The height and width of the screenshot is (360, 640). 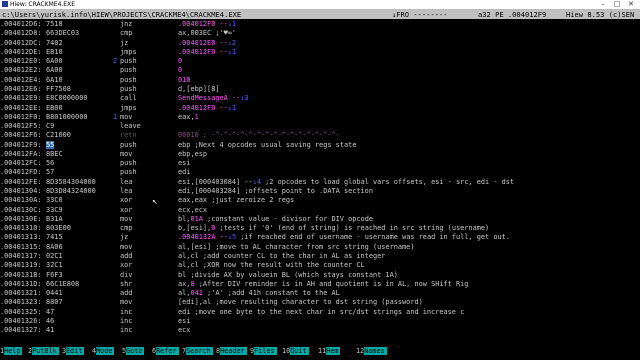 What do you see at coordinates (320, 154) in the screenshot?
I see `listing-row: .004012FA: 8BEC mov ebp,esp` at bounding box center [320, 154].